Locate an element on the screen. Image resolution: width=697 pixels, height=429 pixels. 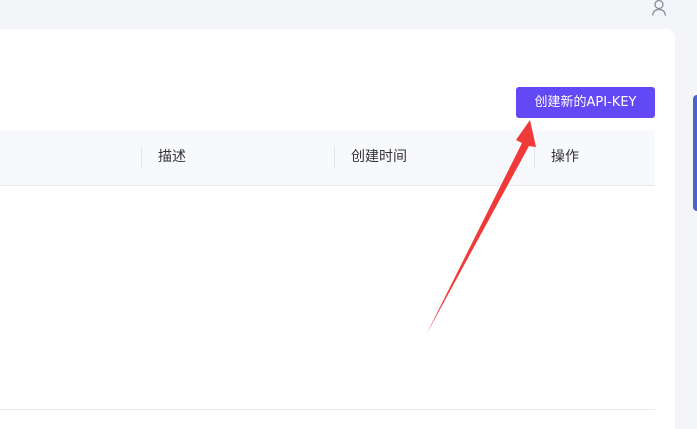
column-header-description: 描述 is located at coordinates (172, 157).